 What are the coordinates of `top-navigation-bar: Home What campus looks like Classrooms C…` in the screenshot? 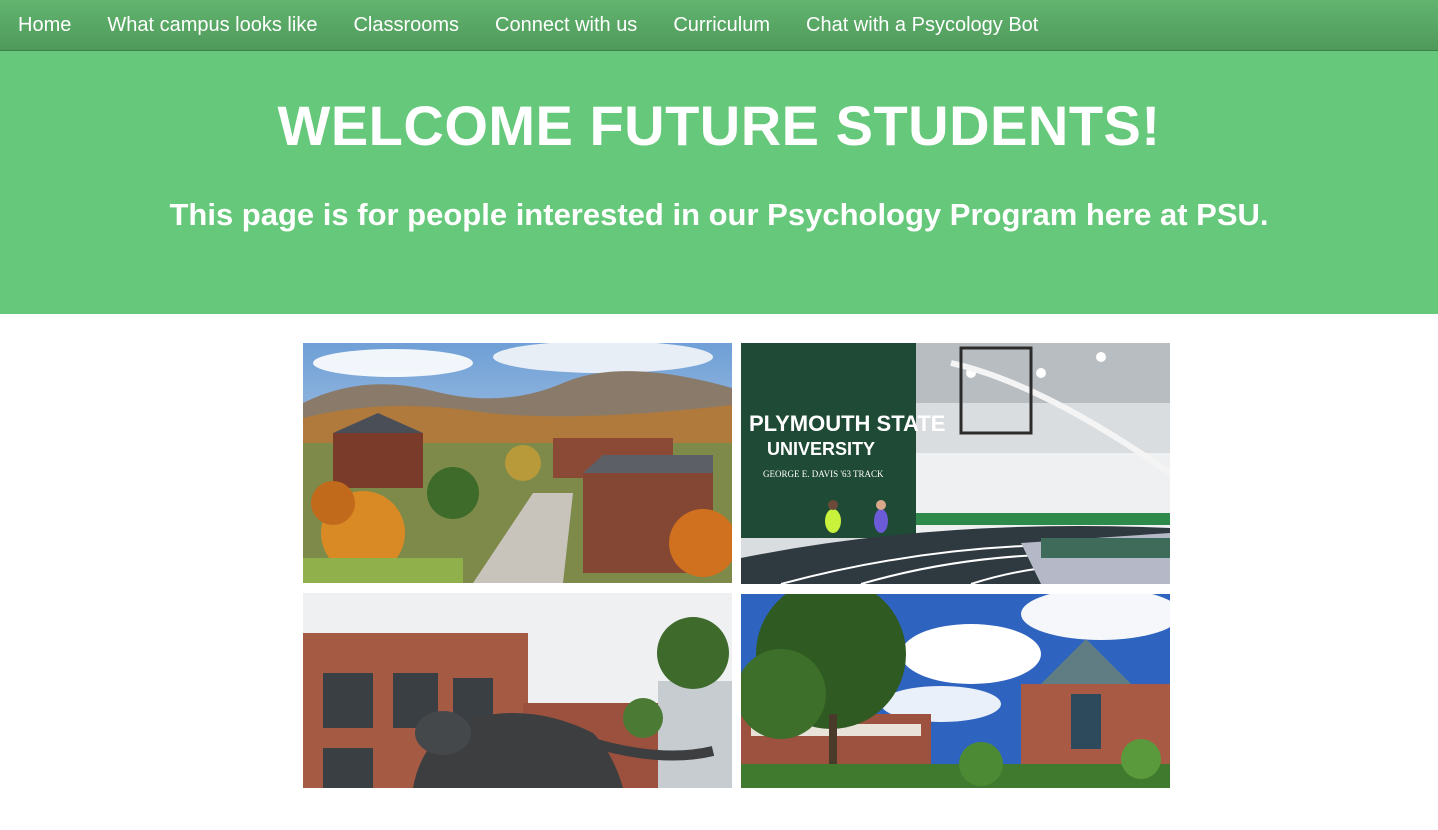 It's located at (719, 25).